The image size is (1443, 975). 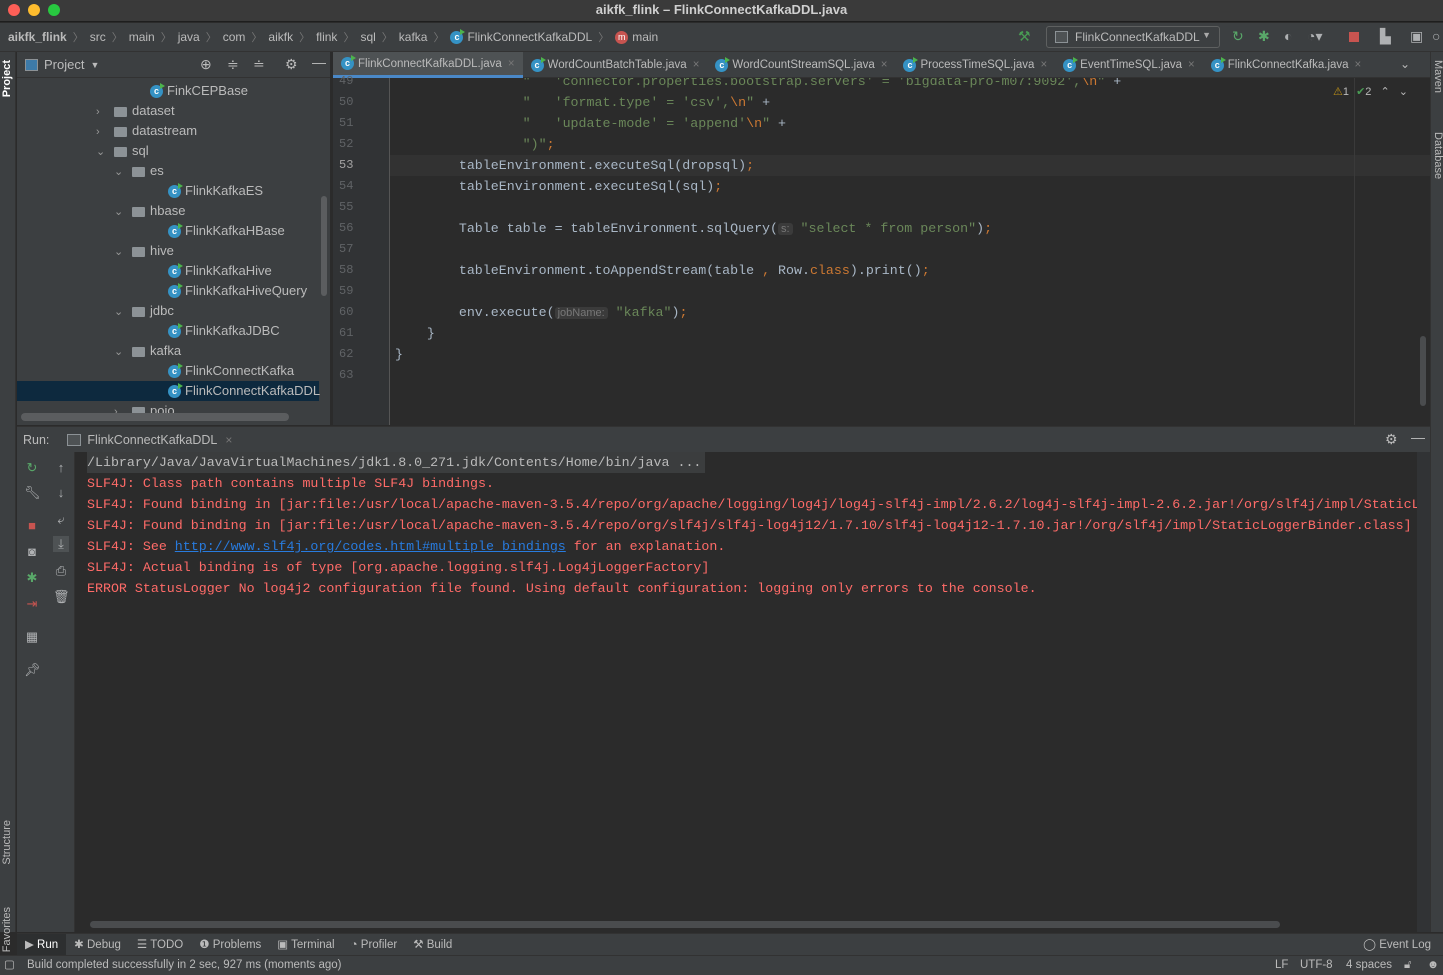 I want to click on editor-tab: c EventTimeSQL.java ×, so click(x=1129, y=65).